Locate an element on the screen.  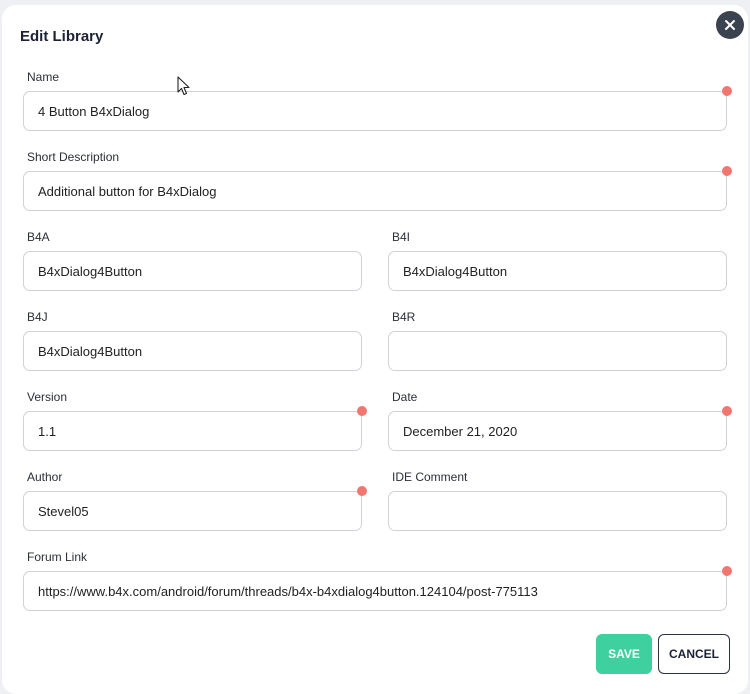
b4j-input is located at coordinates (192, 351).